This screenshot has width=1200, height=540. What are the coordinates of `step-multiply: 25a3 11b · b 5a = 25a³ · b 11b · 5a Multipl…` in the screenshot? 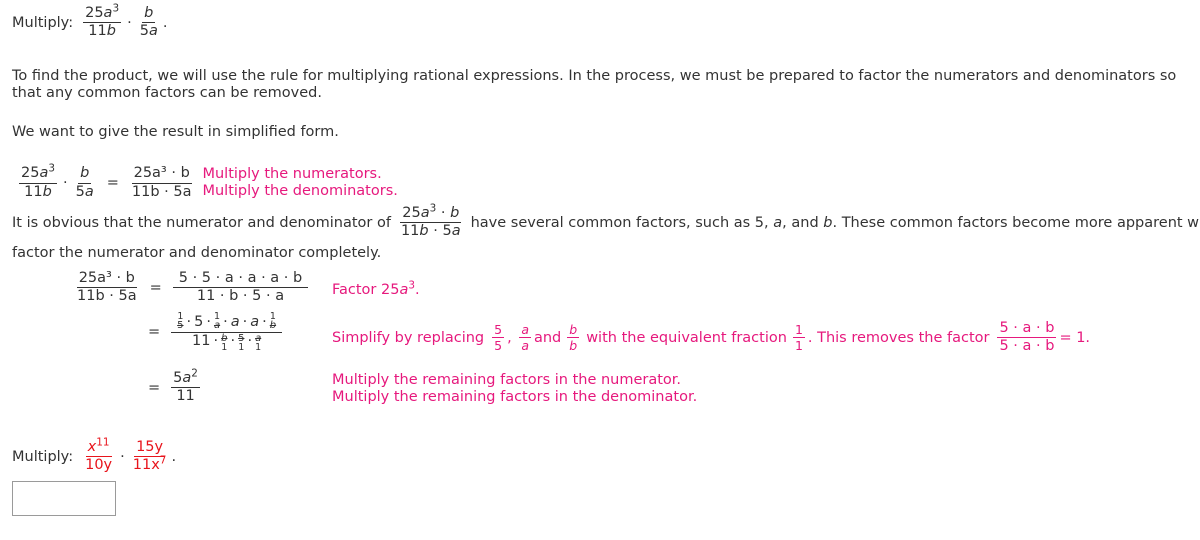 It's located at (208, 181).